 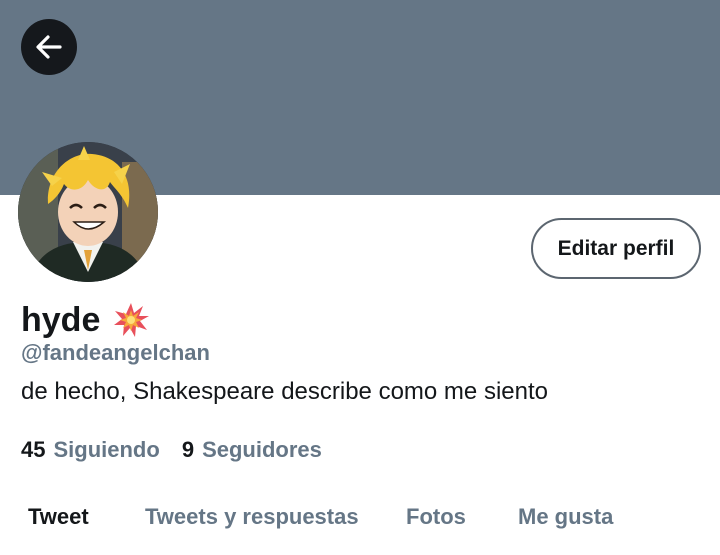 I want to click on avatar, so click(x=88, y=212).